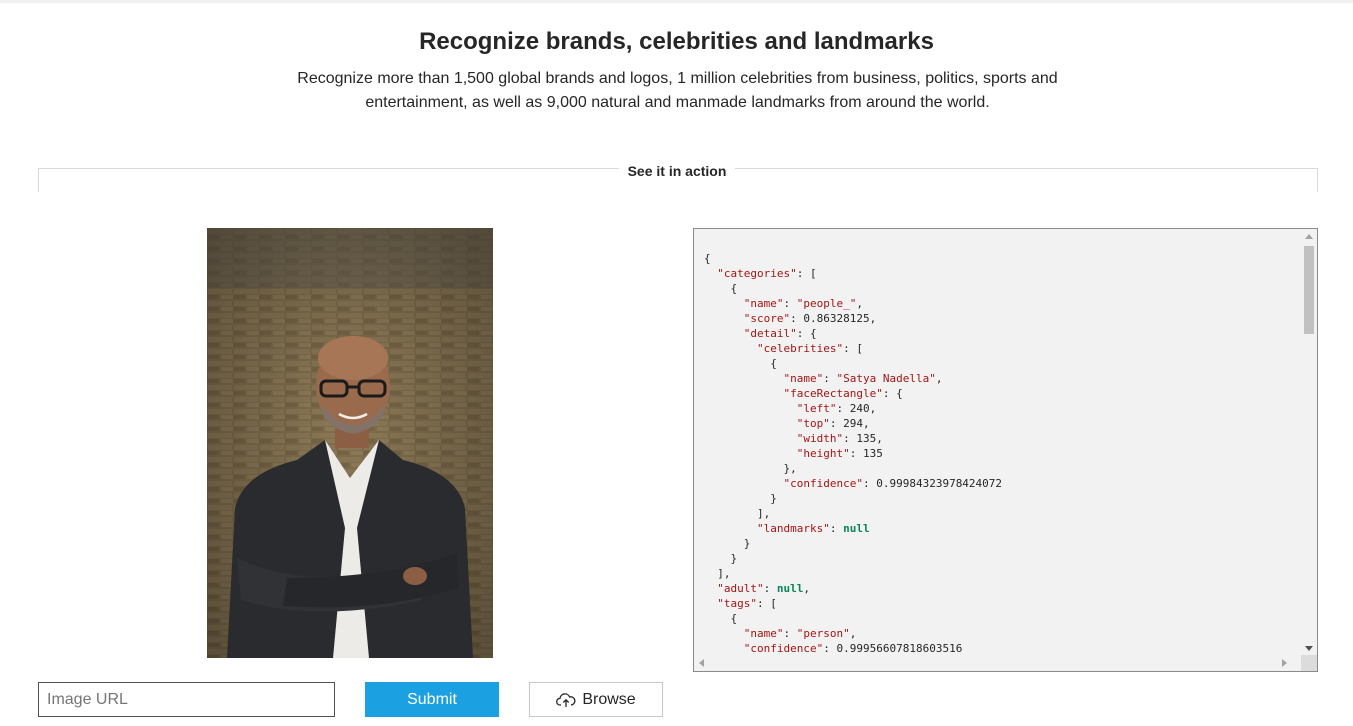 The image size is (1353, 726). Describe the element at coordinates (767, 273) in the screenshot. I see `json-line: "categories": [` at that location.